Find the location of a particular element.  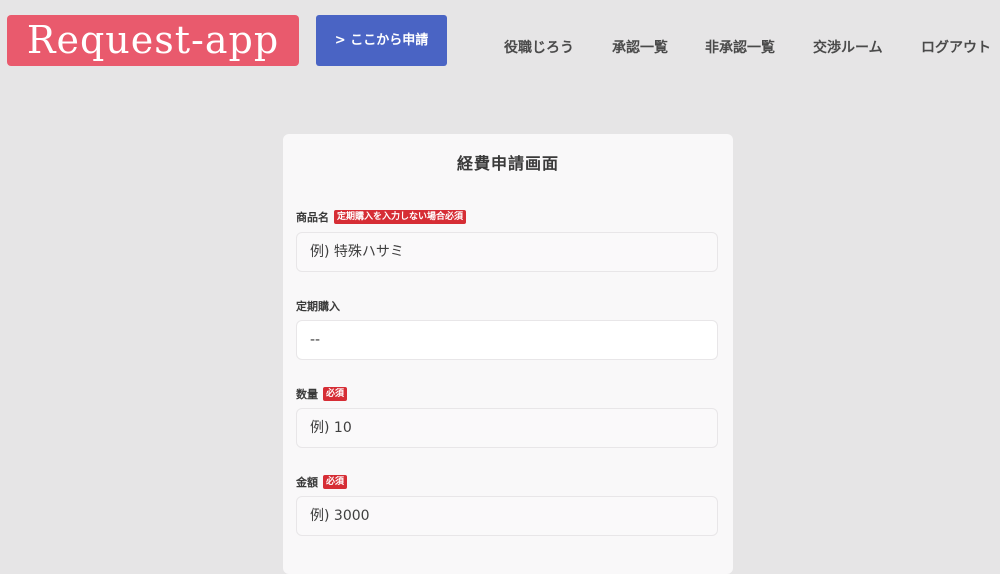

amount-input is located at coordinates (507, 516).